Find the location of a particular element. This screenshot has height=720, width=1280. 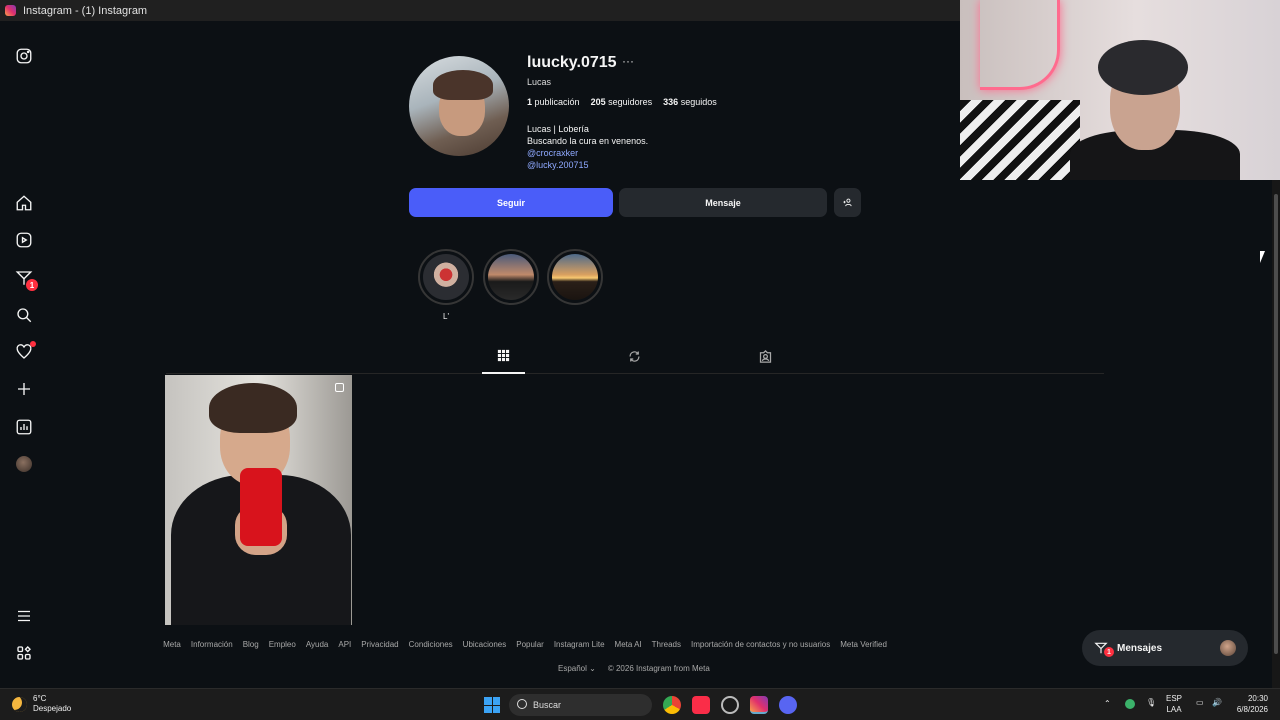

messages-label: Mensajes is located at coordinates (1140, 648).